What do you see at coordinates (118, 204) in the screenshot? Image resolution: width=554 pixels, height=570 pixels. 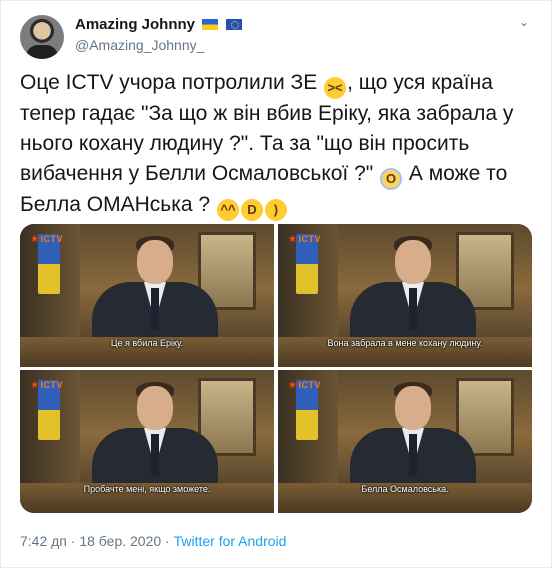 I see `tweet-text-line: Белла ОМАНська ?` at bounding box center [118, 204].